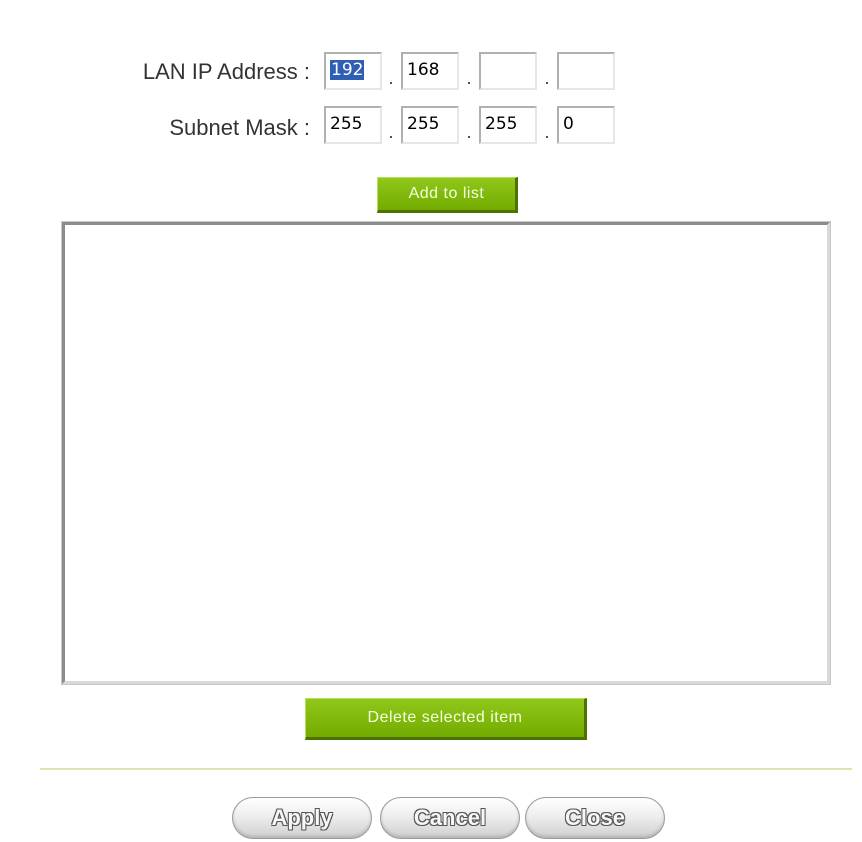 This screenshot has width=862, height=842. What do you see at coordinates (595, 818) in the screenshot?
I see `close-button: Close` at bounding box center [595, 818].